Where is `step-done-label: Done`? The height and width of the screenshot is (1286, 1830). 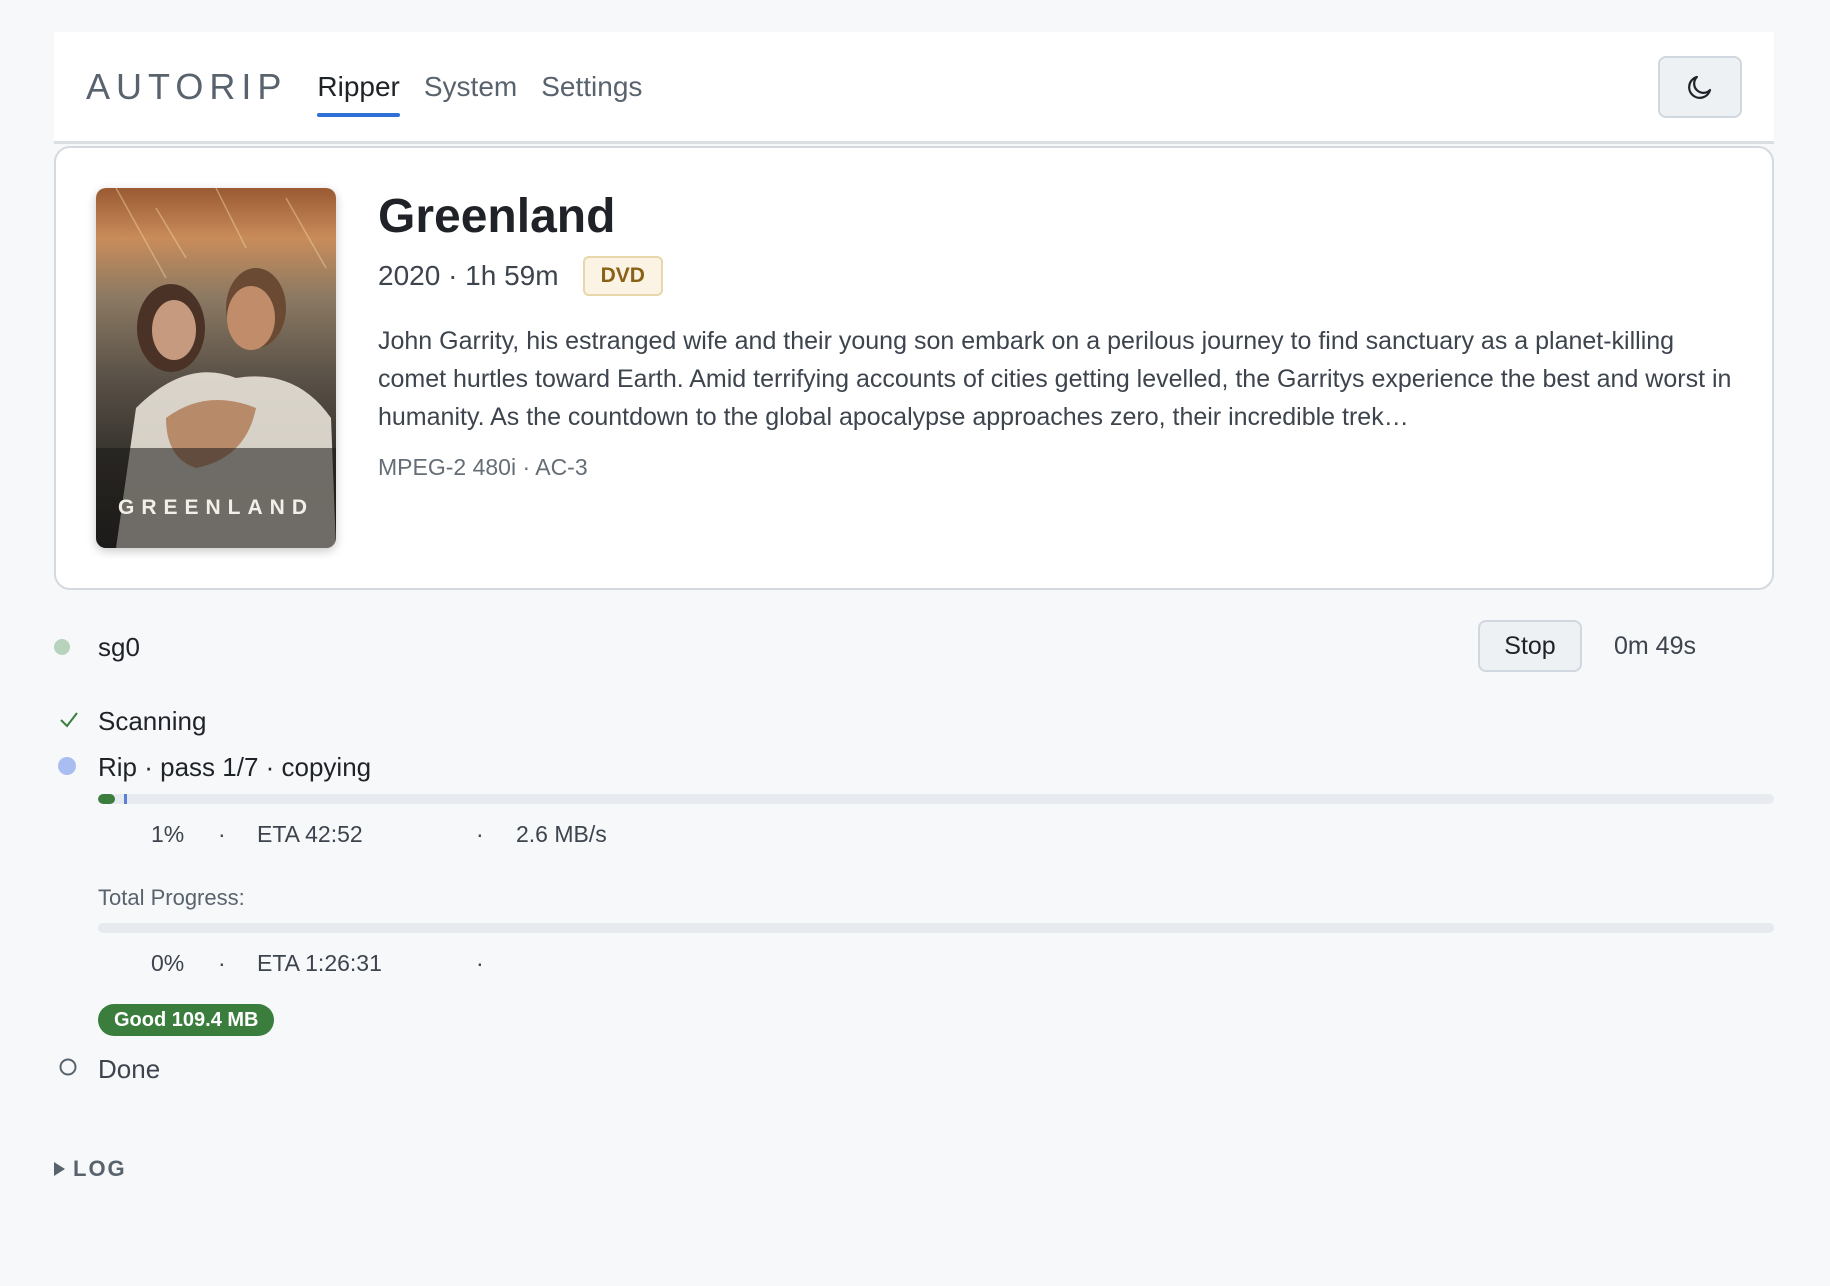
step-done-label: Done is located at coordinates (129, 1069).